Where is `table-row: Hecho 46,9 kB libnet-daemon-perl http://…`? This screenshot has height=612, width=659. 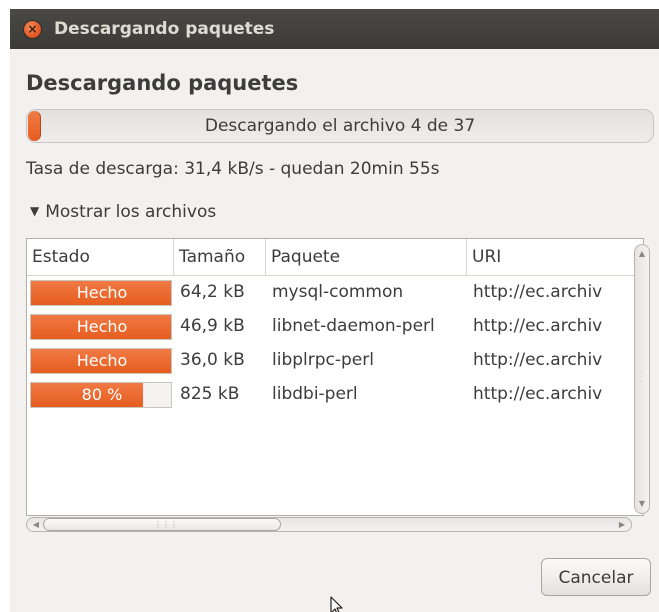
table-row: Hecho 46,9 kB libnet-daemon-perl http://… is located at coordinates (335, 327).